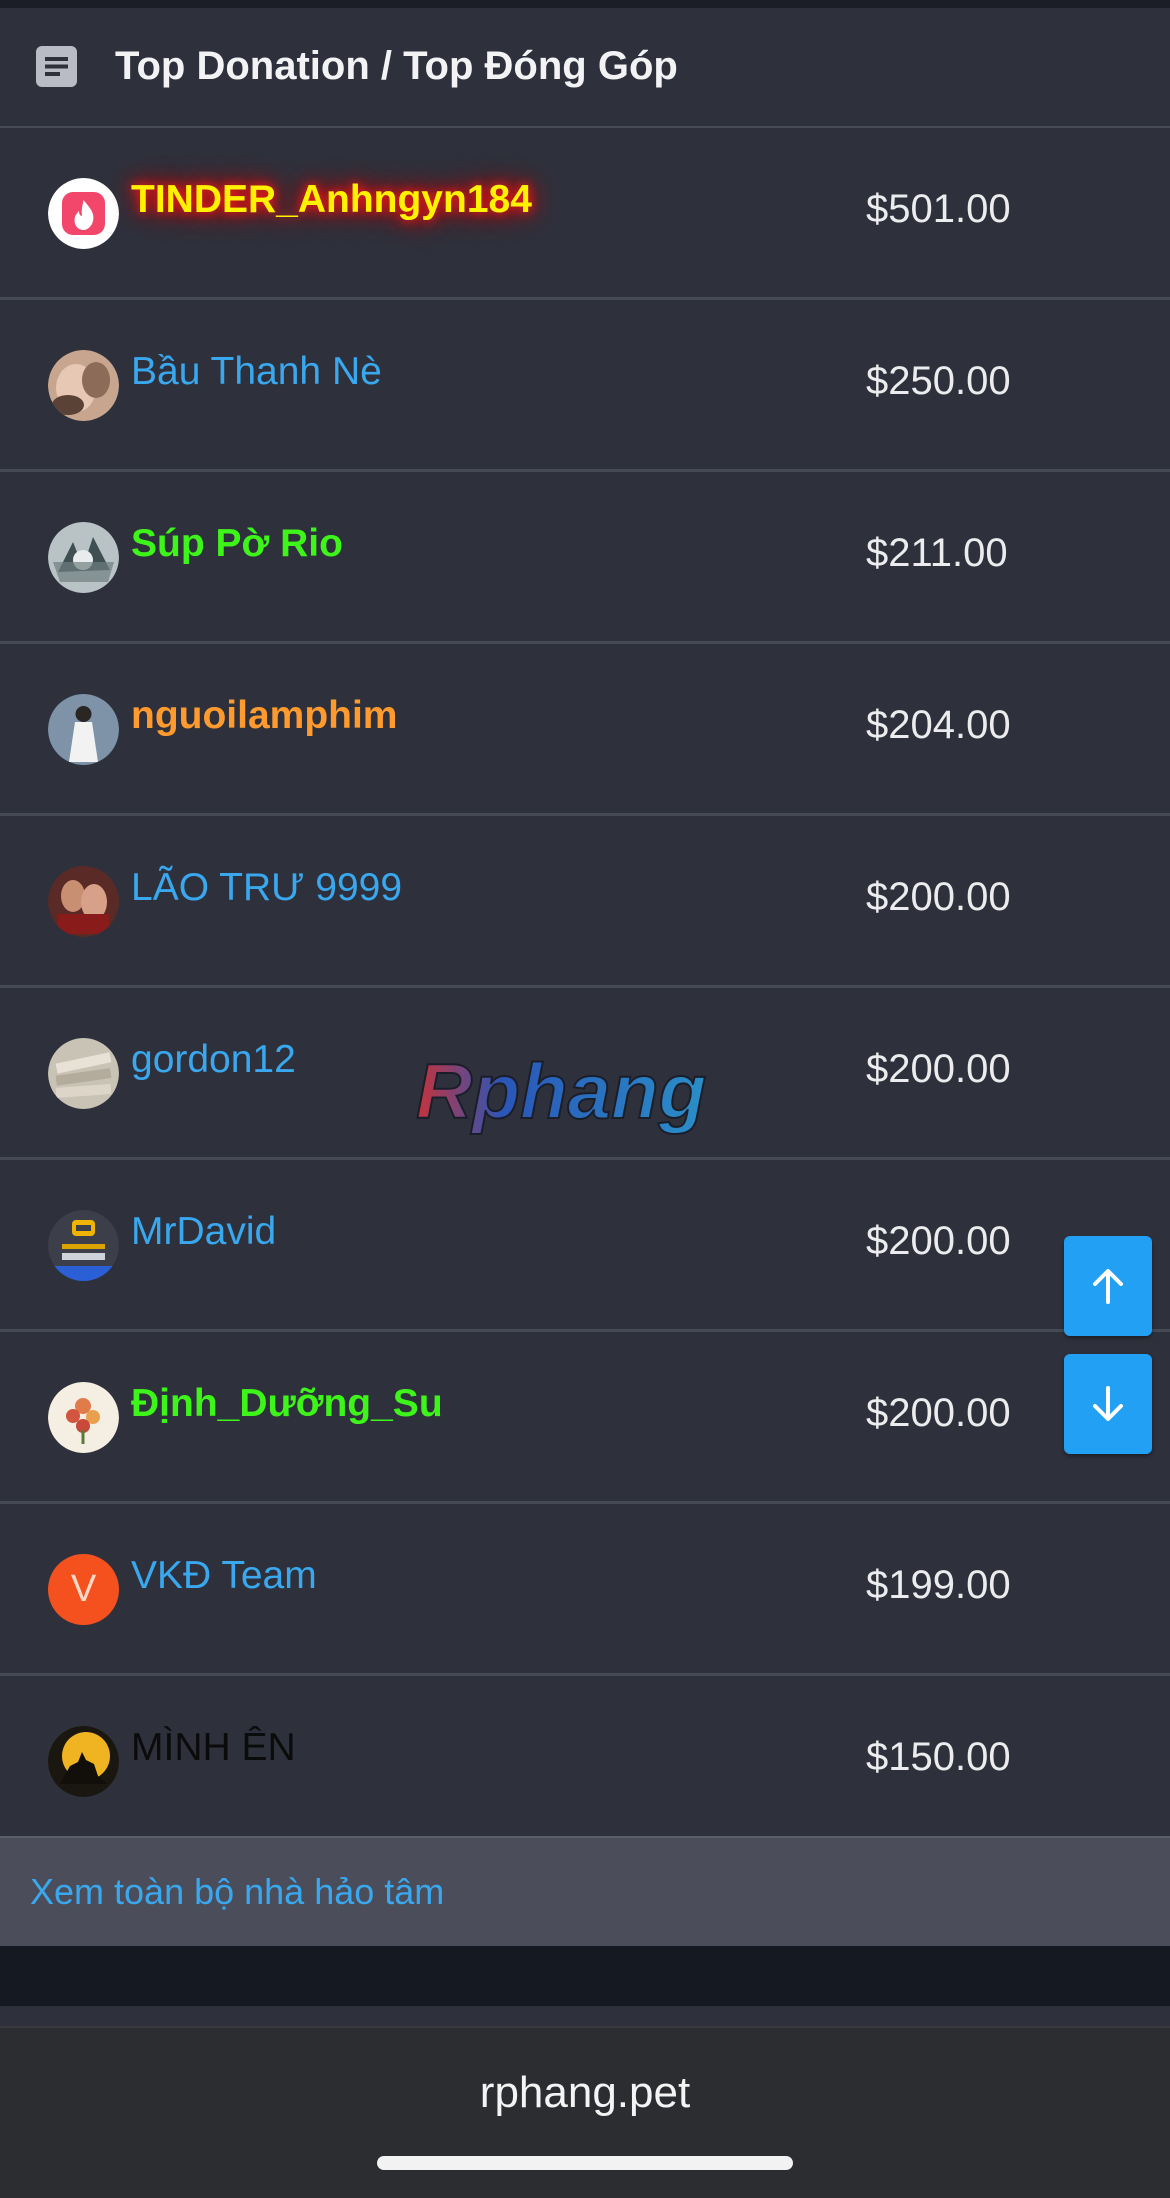 Image resolution: width=1170 pixels, height=2198 pixels. I want to click on browser-address-bar: rphang.pet, so click(585, 2112).